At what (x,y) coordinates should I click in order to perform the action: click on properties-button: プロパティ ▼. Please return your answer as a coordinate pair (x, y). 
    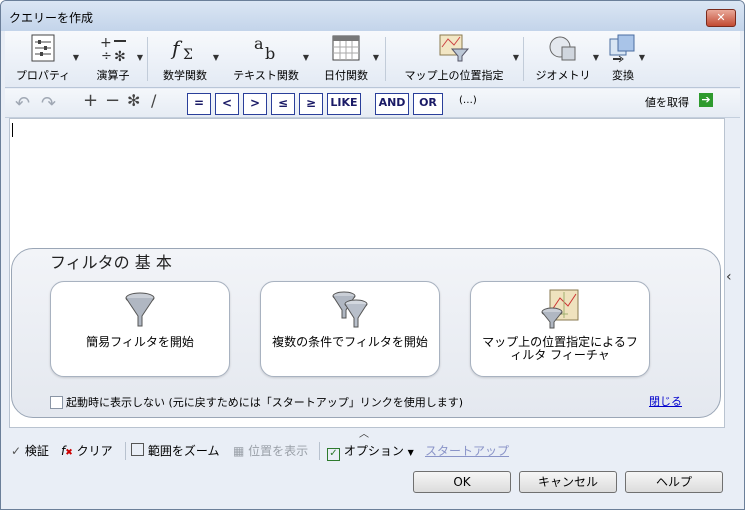
    Looking at the image, I should click on (44, 59).